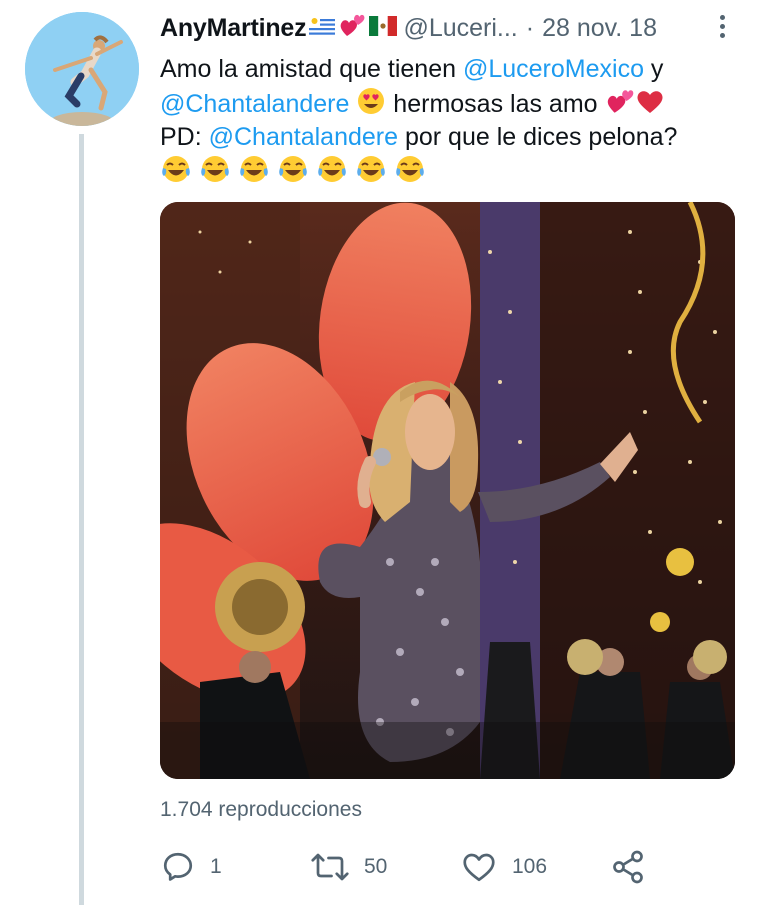  Describe the element at coordinates (628, 867) in the screenshot. I see `share-icon` at that location.